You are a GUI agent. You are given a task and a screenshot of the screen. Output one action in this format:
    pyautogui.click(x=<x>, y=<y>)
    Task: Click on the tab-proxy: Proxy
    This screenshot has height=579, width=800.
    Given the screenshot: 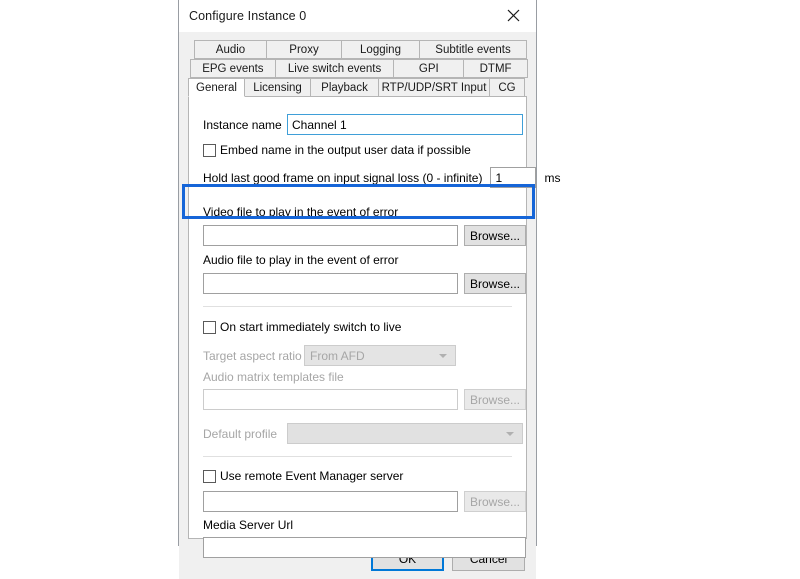 What is the action you would take?
    pyautogui.click(x=304, y=49)
    